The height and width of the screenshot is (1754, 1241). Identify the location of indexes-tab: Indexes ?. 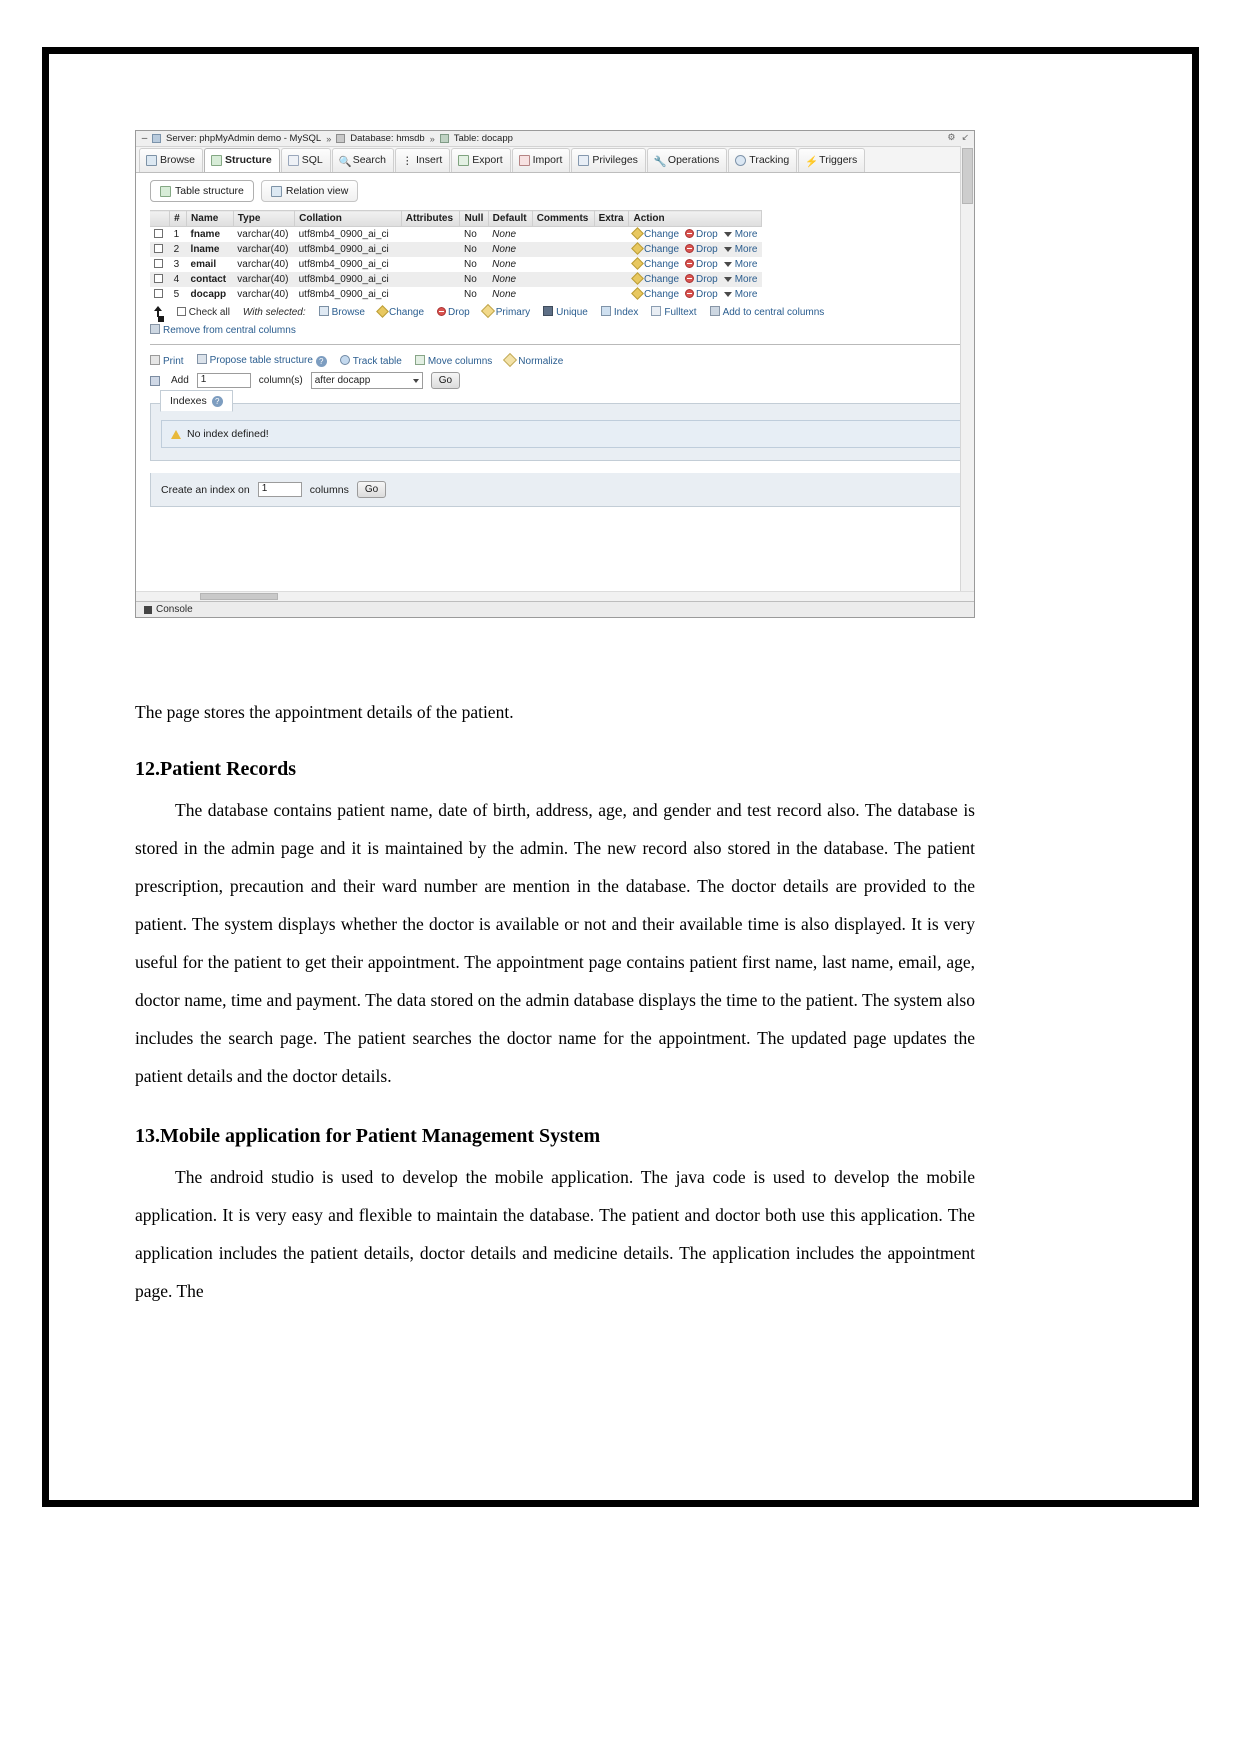
(196, 401).